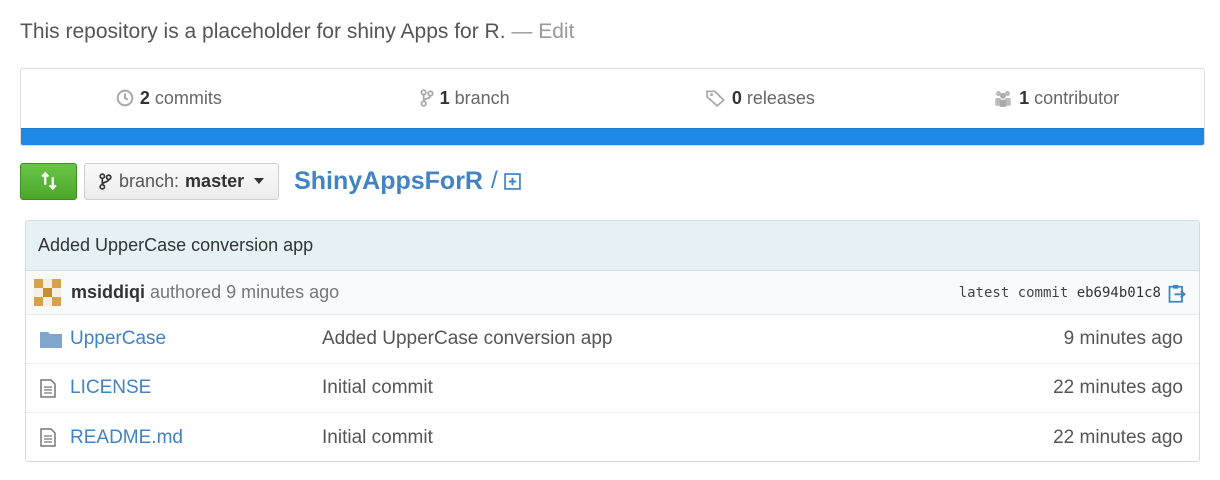 The image size is (1220, 480). What do you see at coordinates (149, 180) in the screenshot?
I see `branch-prefix: branch:` at bounding box center [149, 180].